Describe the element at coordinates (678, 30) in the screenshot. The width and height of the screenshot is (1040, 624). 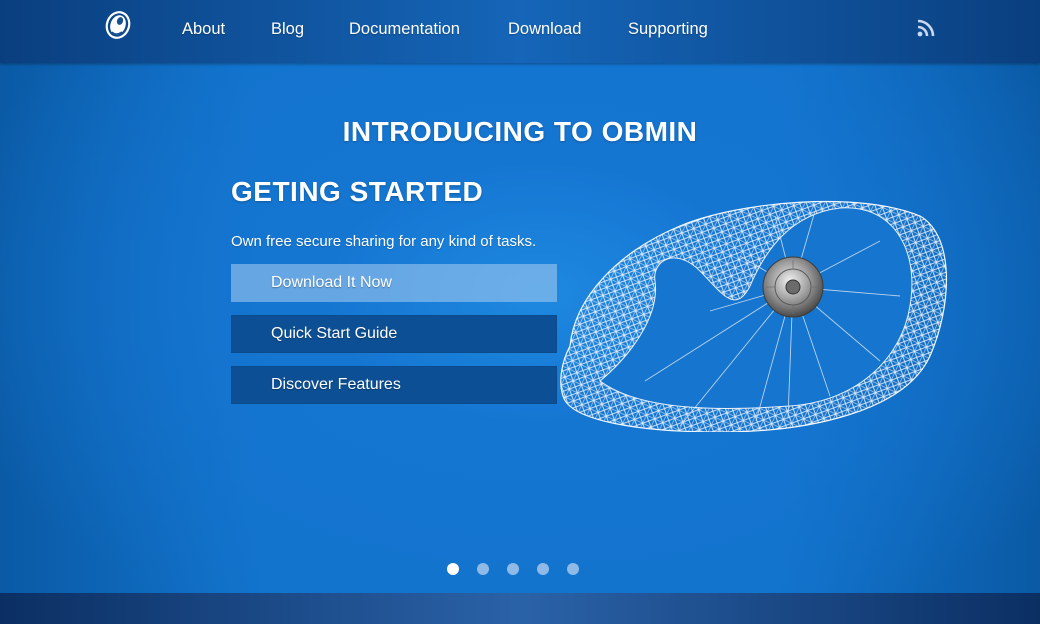
I see `nav-link-supporting: Supporting` at that location.